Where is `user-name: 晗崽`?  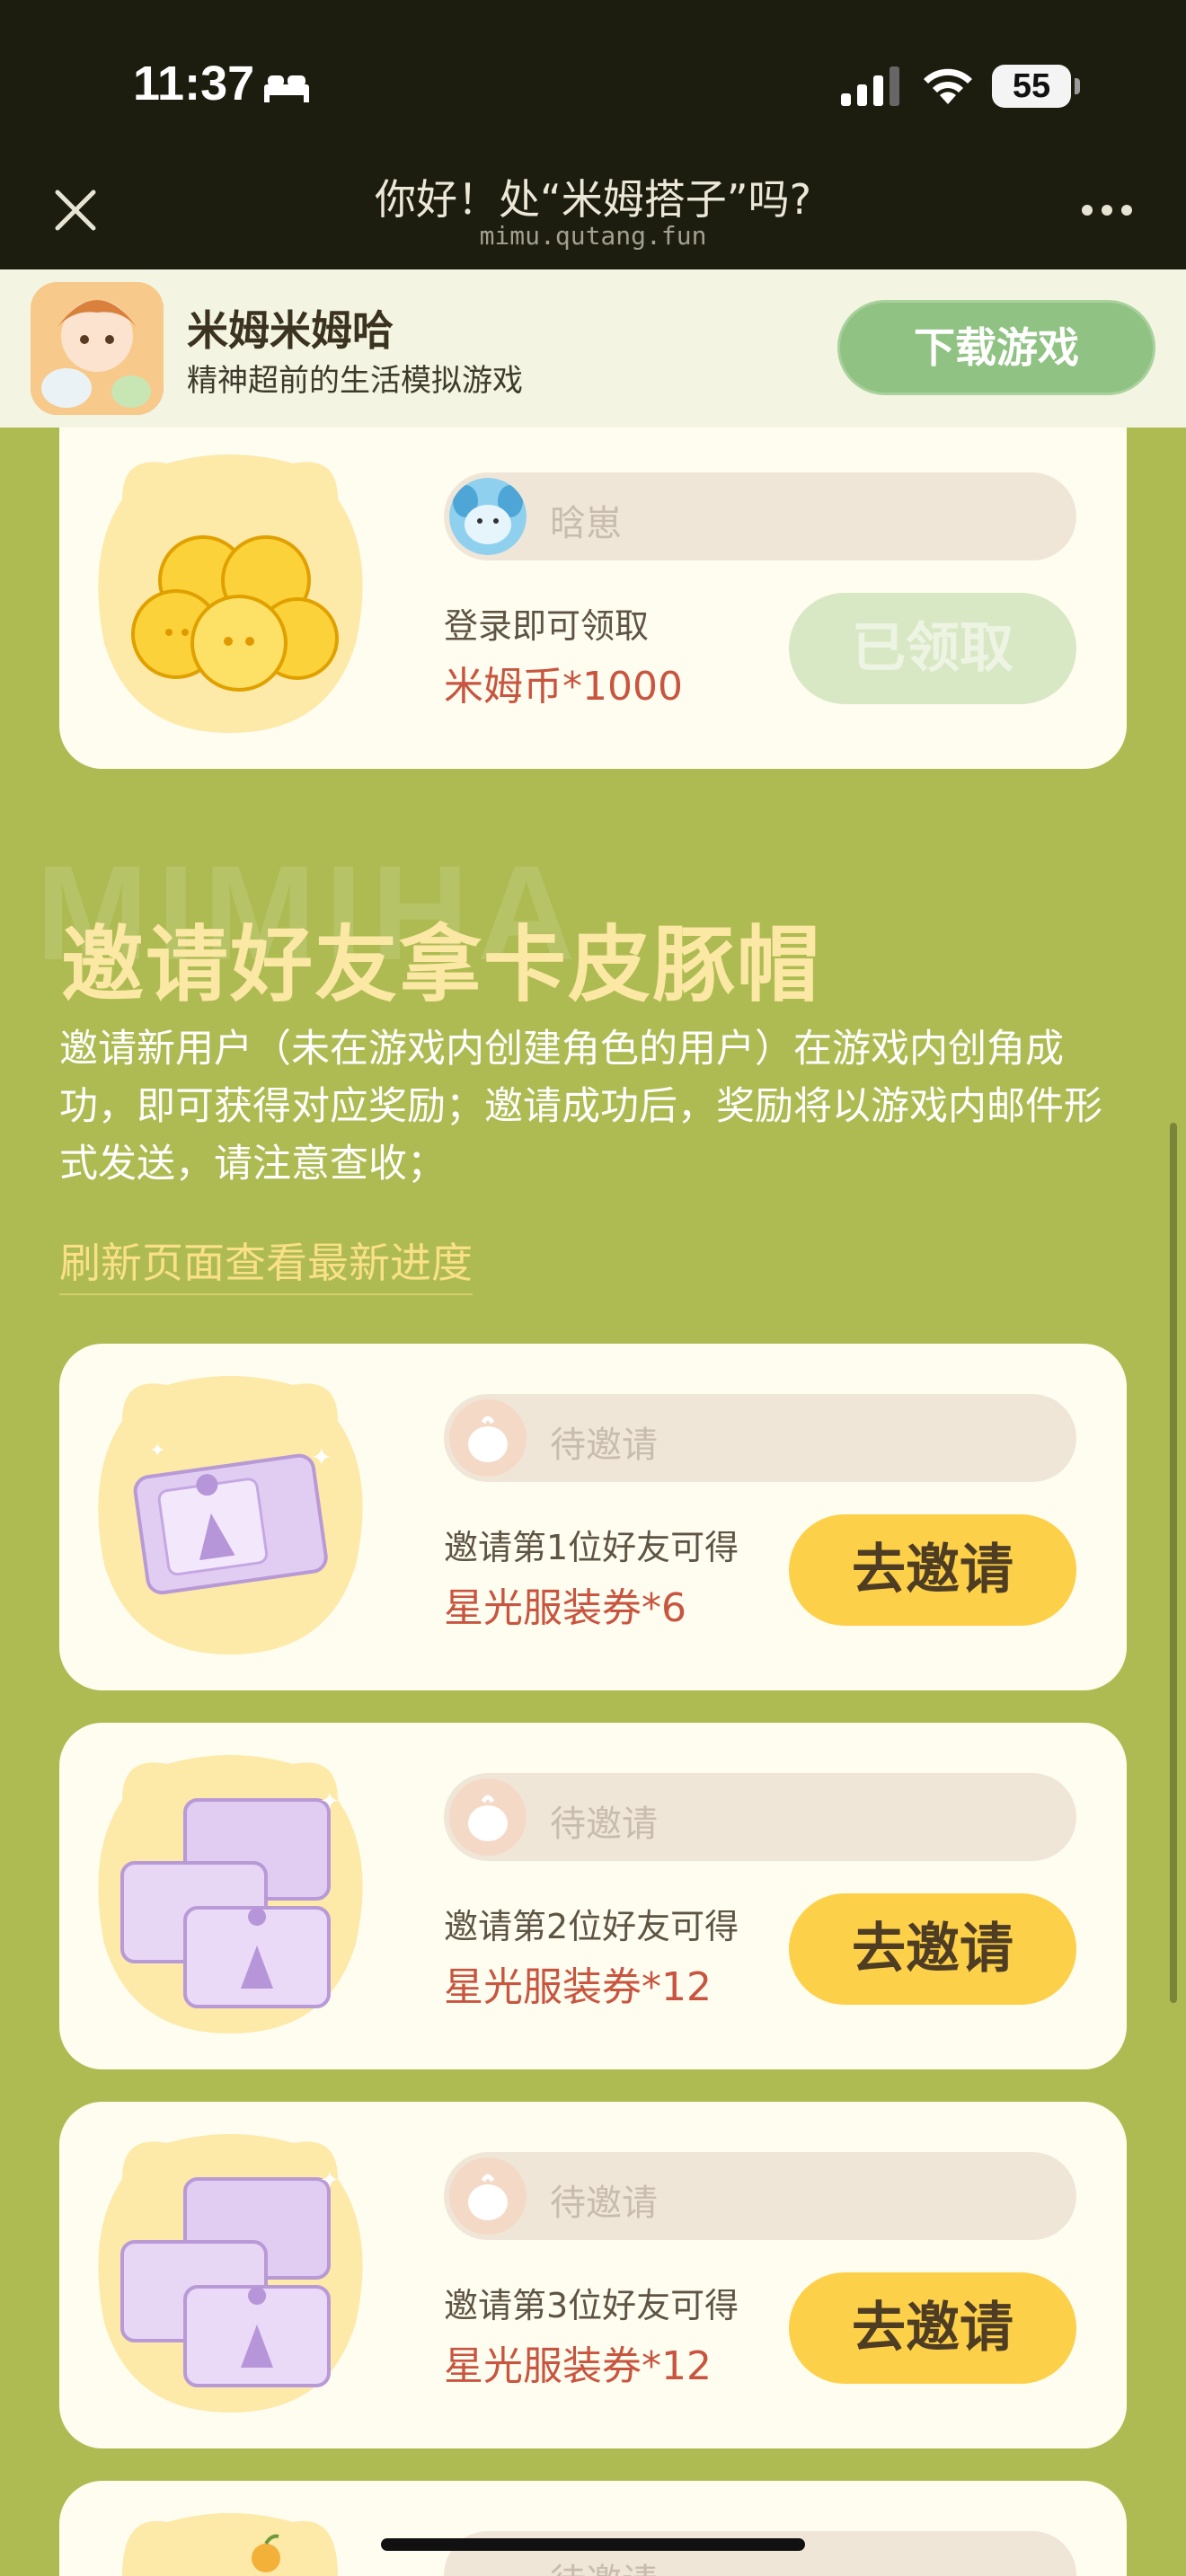
user-name: 晗崽 is located at coordinates (586, 523).